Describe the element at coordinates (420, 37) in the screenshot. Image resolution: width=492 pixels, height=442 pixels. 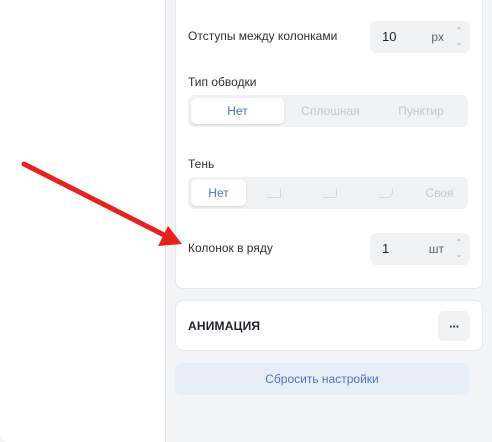
I see `column-gap-input: 10 px ⌃ ⌄` at that location.